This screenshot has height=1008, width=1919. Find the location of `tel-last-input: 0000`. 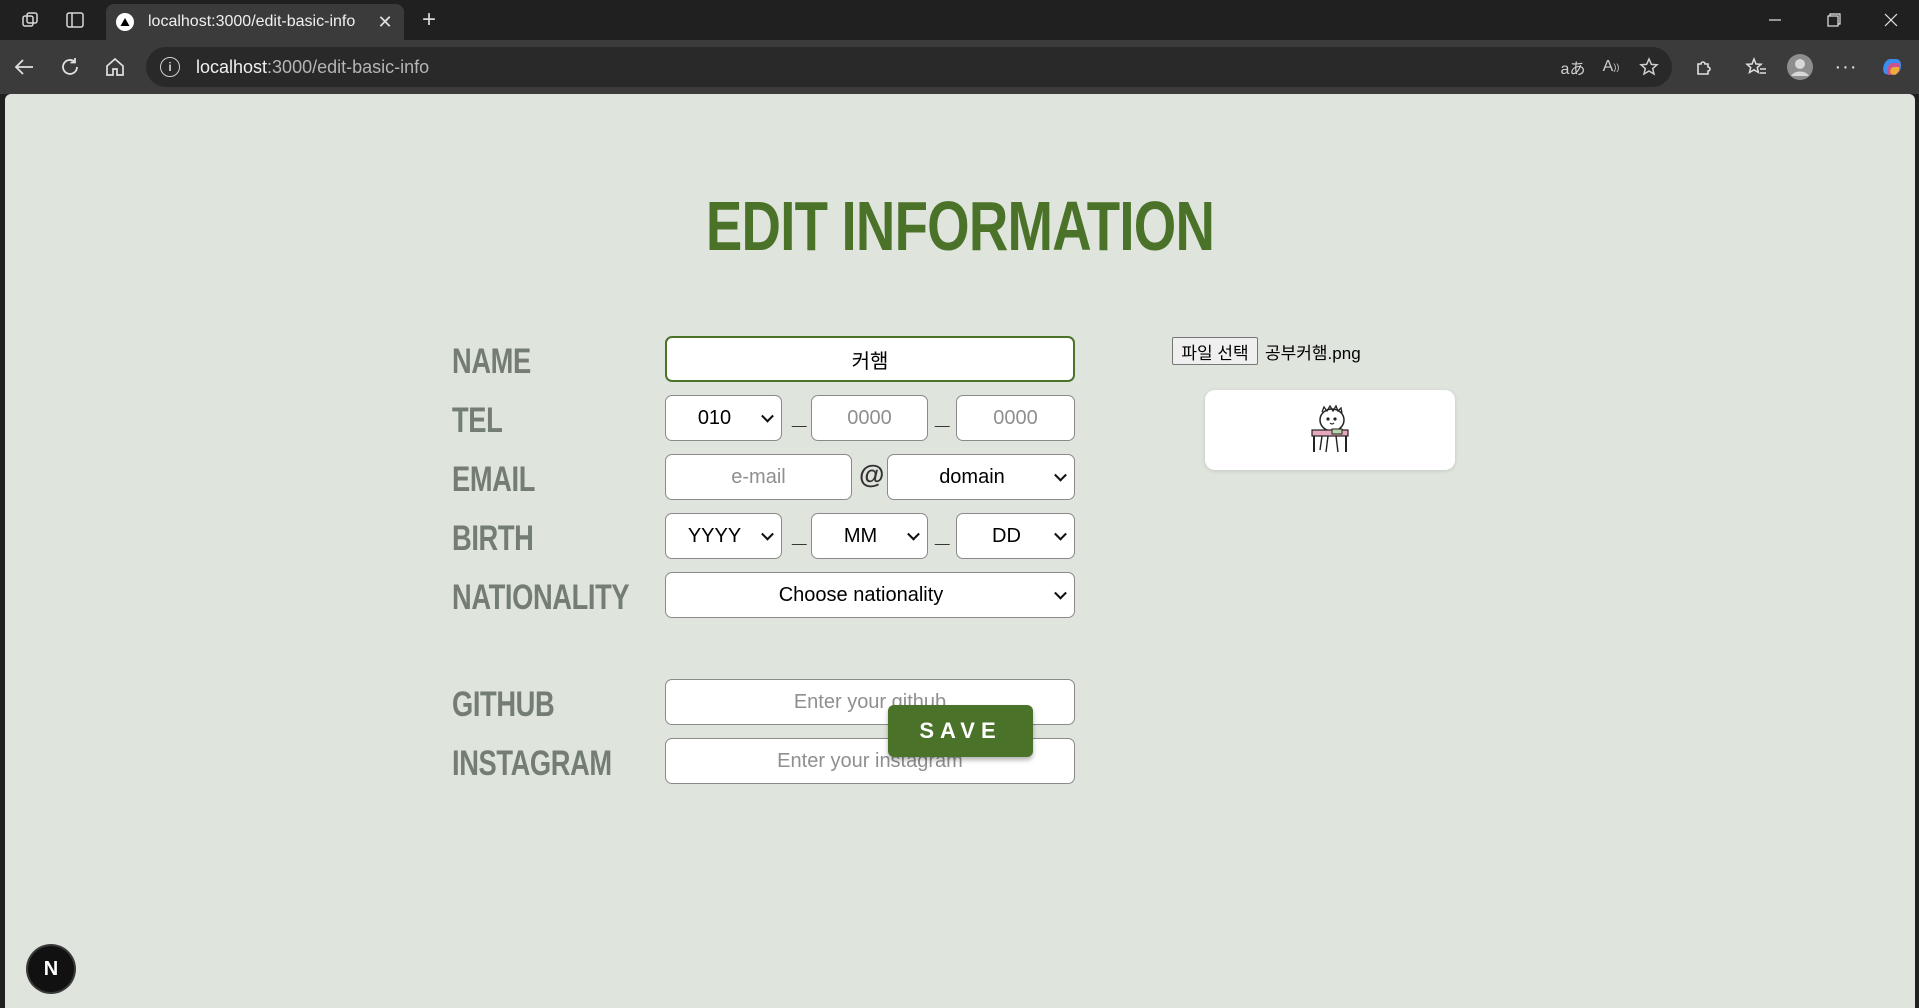

tel-last-input: 0000 is located at coordinates (1015, 418).